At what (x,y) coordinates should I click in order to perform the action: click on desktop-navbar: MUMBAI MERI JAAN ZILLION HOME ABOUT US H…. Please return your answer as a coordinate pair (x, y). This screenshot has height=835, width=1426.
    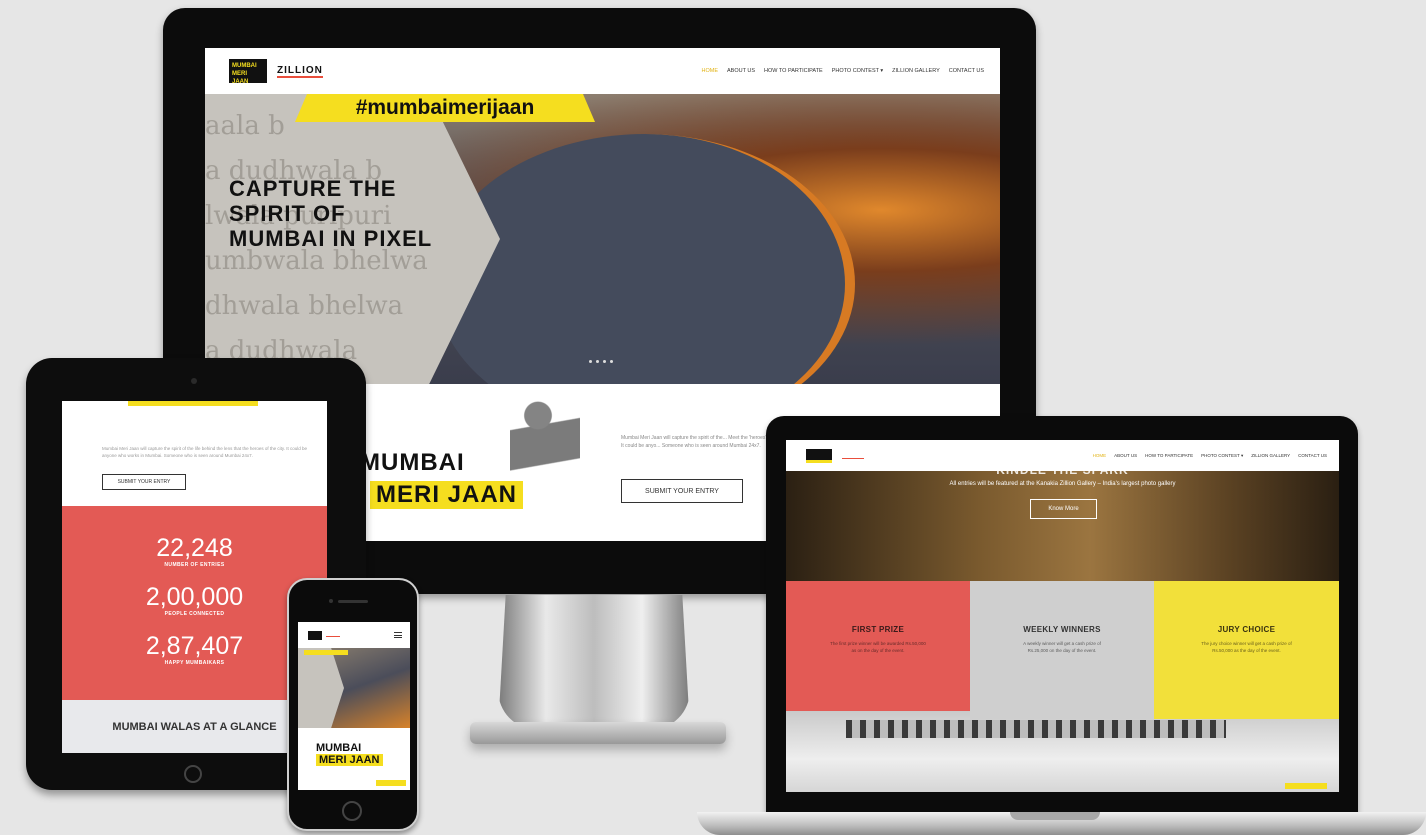
    Looking at the image, I should click on (602, 71).